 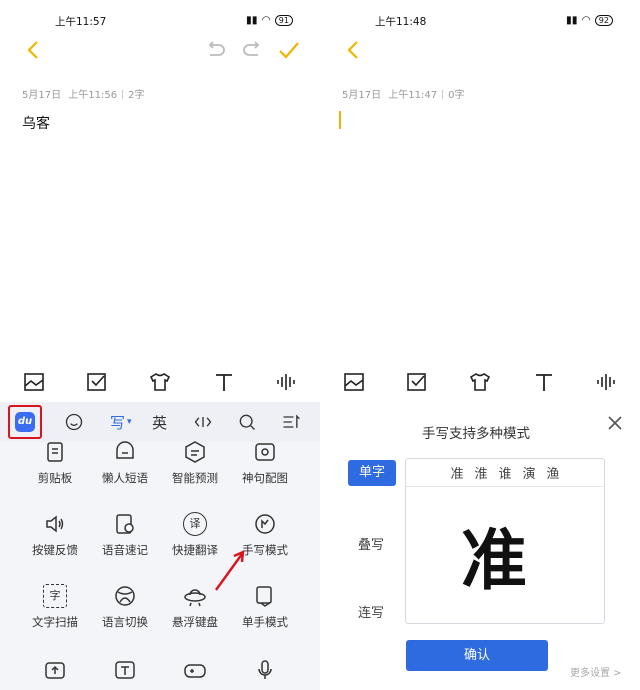 What do you see at coordinates (413, 95) in the screenshot?
I see `note-time: 上午11:47` at bounding box center [413, 95].